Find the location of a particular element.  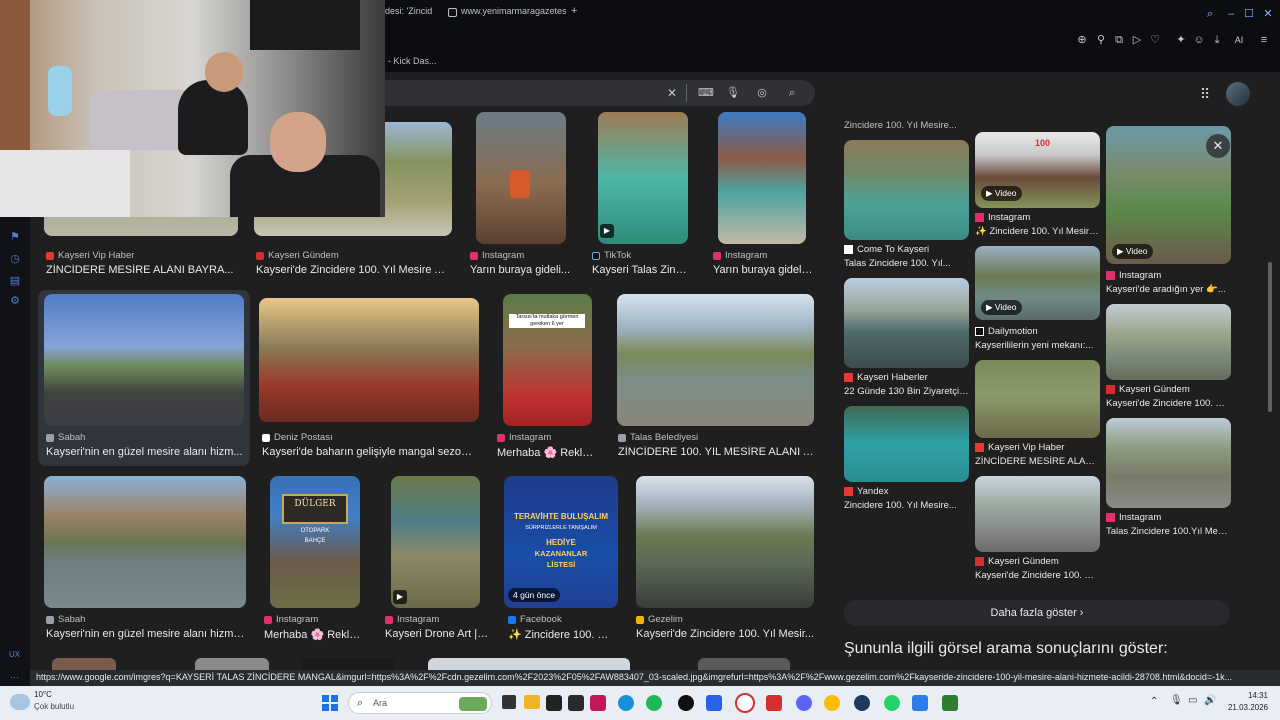

file-explorer-icon is located at coordinates (532, 702).